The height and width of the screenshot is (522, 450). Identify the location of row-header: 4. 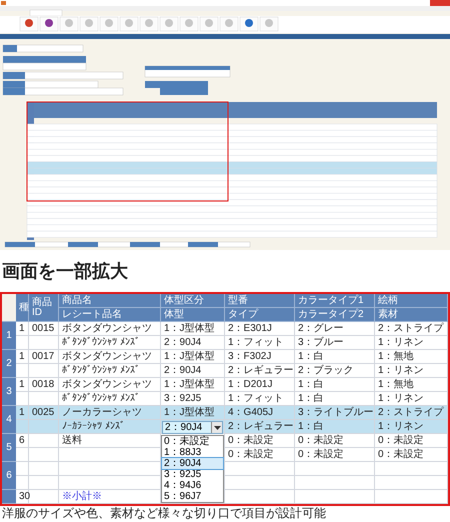
(9, 420).